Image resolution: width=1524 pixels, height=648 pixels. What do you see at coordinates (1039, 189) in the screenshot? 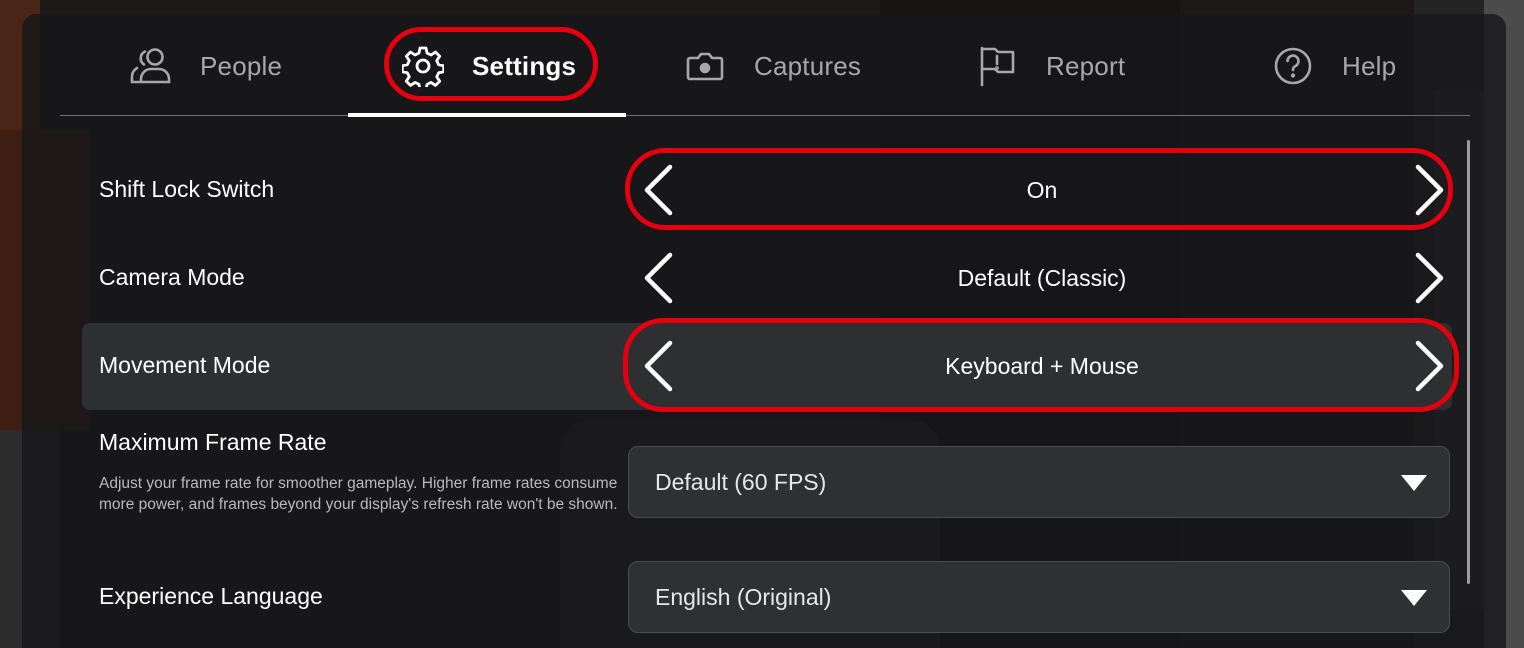
I see `shift-lock-highlight` at bounding box center [1039, 189].